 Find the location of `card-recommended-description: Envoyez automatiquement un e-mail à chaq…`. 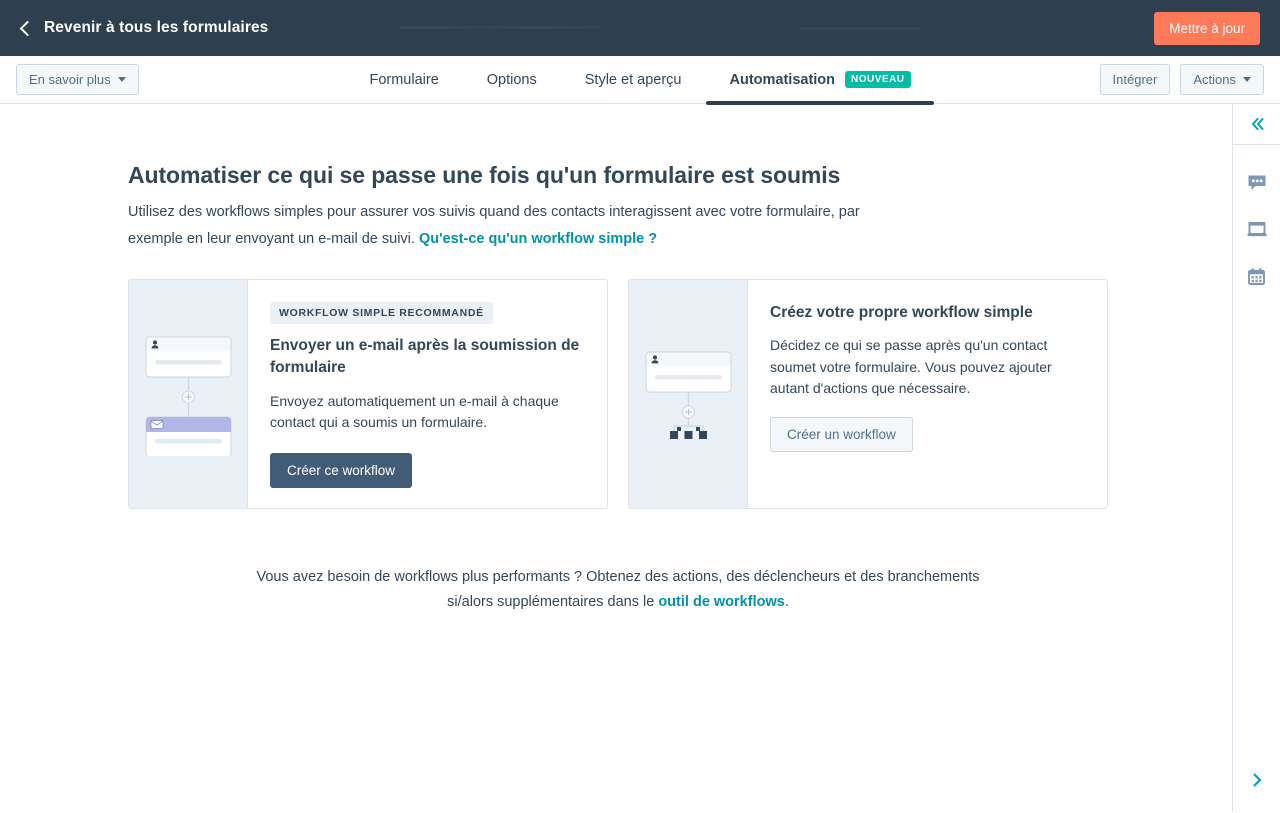

card-recommended-description: Envoyez automatiquement un e-mail à chaq… is located at coordinates (414, 411).